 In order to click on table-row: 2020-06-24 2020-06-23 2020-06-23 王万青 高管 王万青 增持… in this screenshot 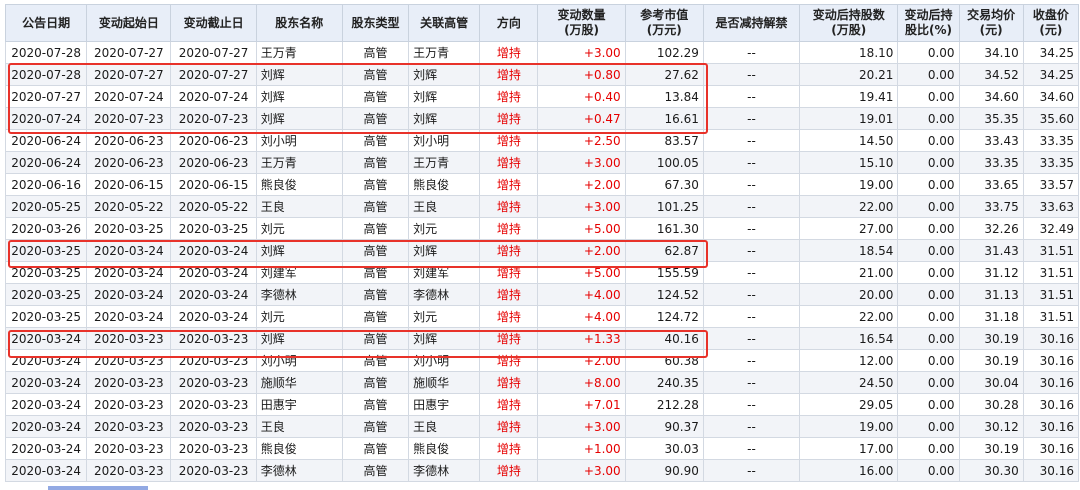, I will do `click(542, 162)`.